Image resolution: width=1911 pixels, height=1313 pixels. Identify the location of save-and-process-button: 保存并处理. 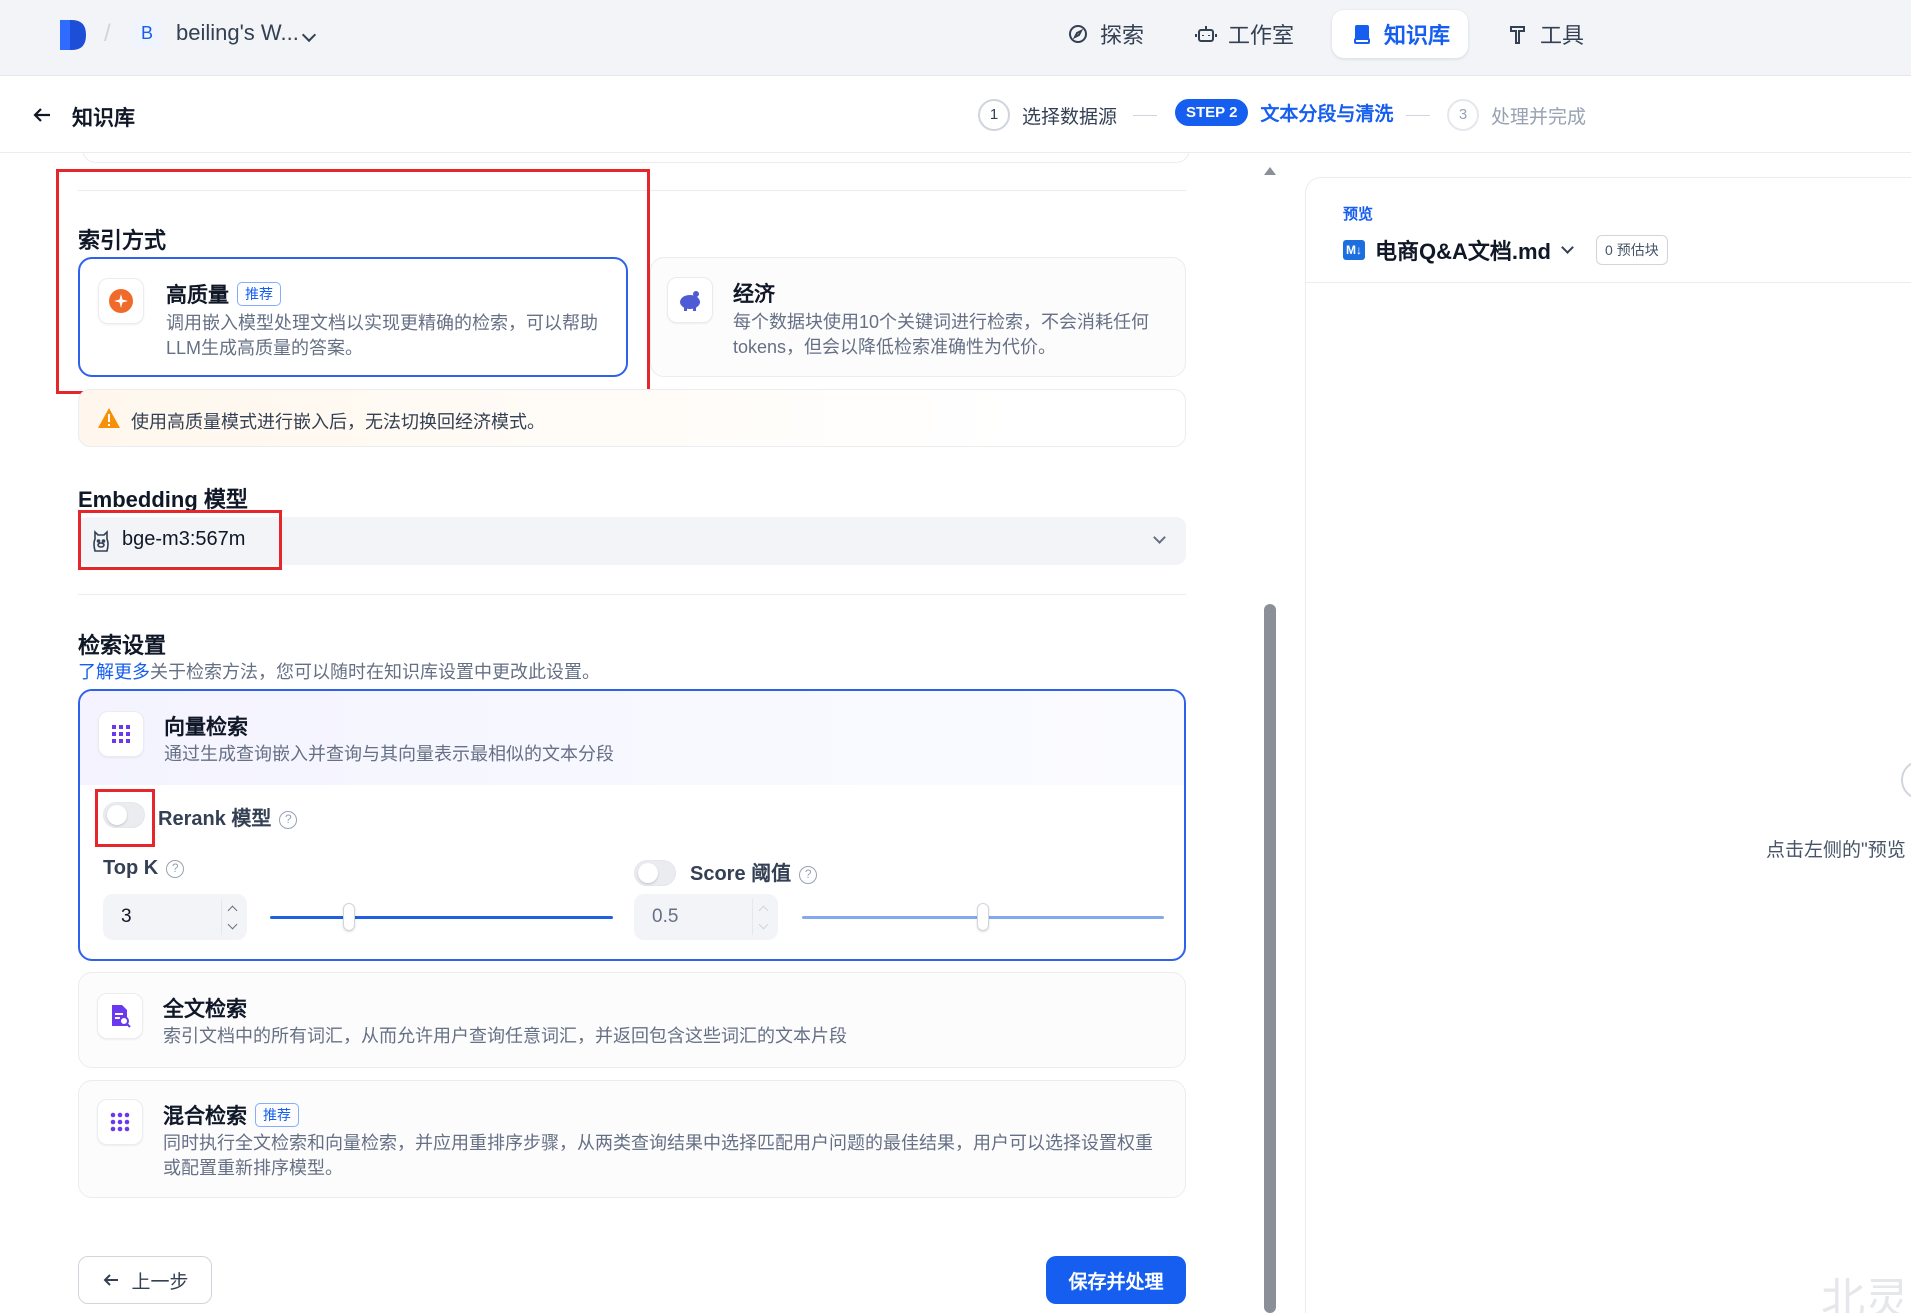
(1116, 1280).